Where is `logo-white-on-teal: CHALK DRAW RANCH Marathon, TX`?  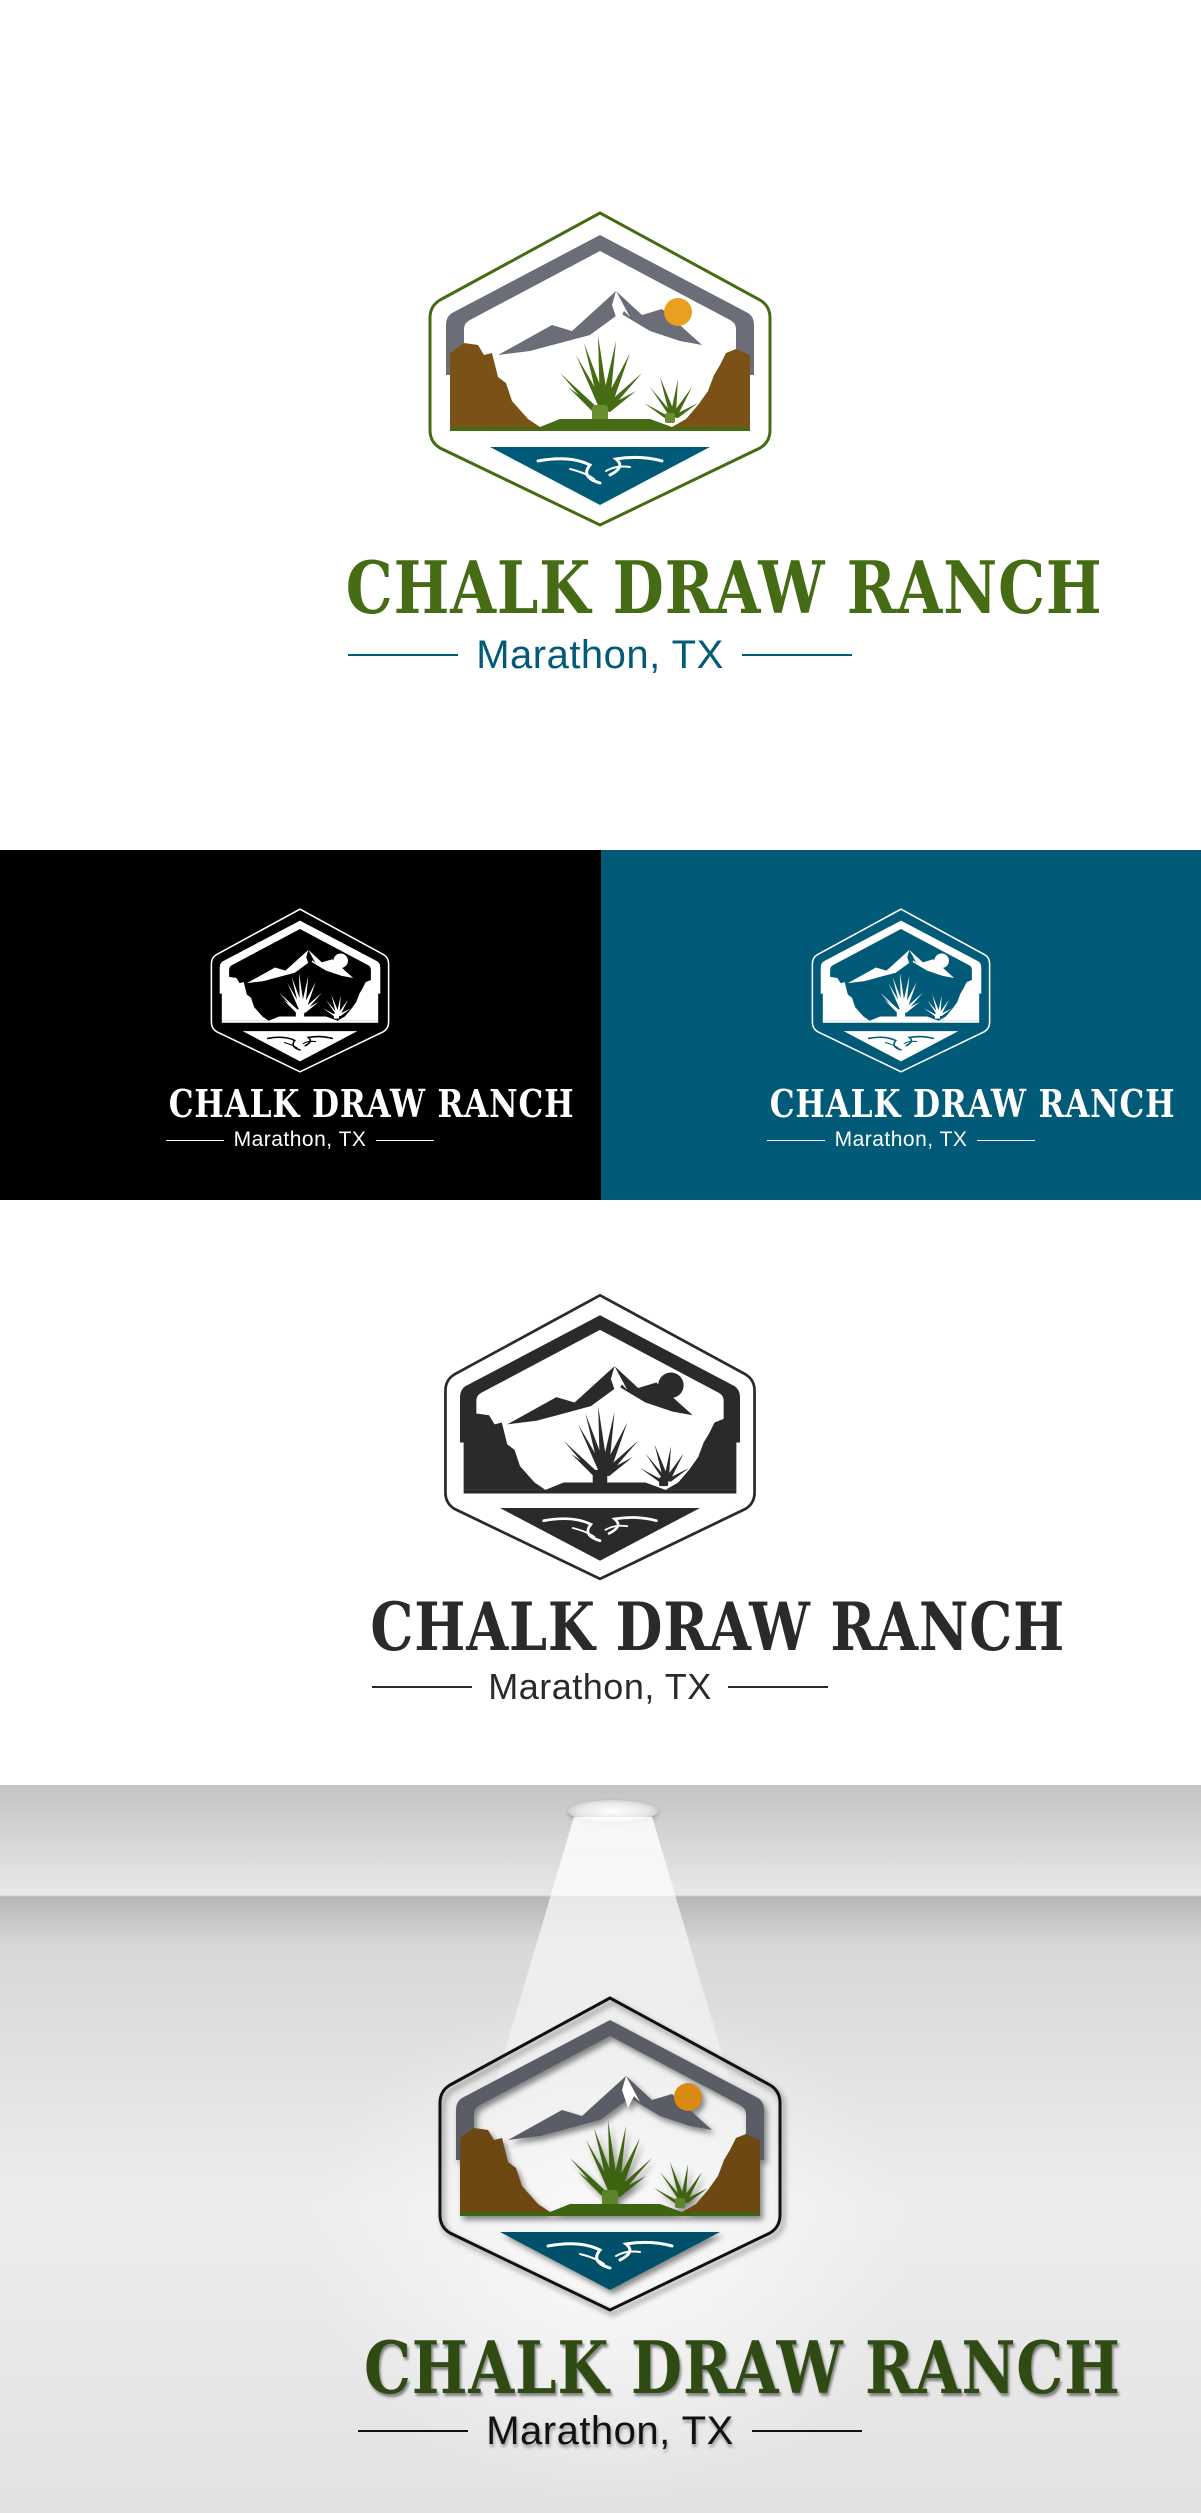 logo-white-on-teal: CHALK DRAW RANCH Marathon, TX is located at coordinates (958, 1030).